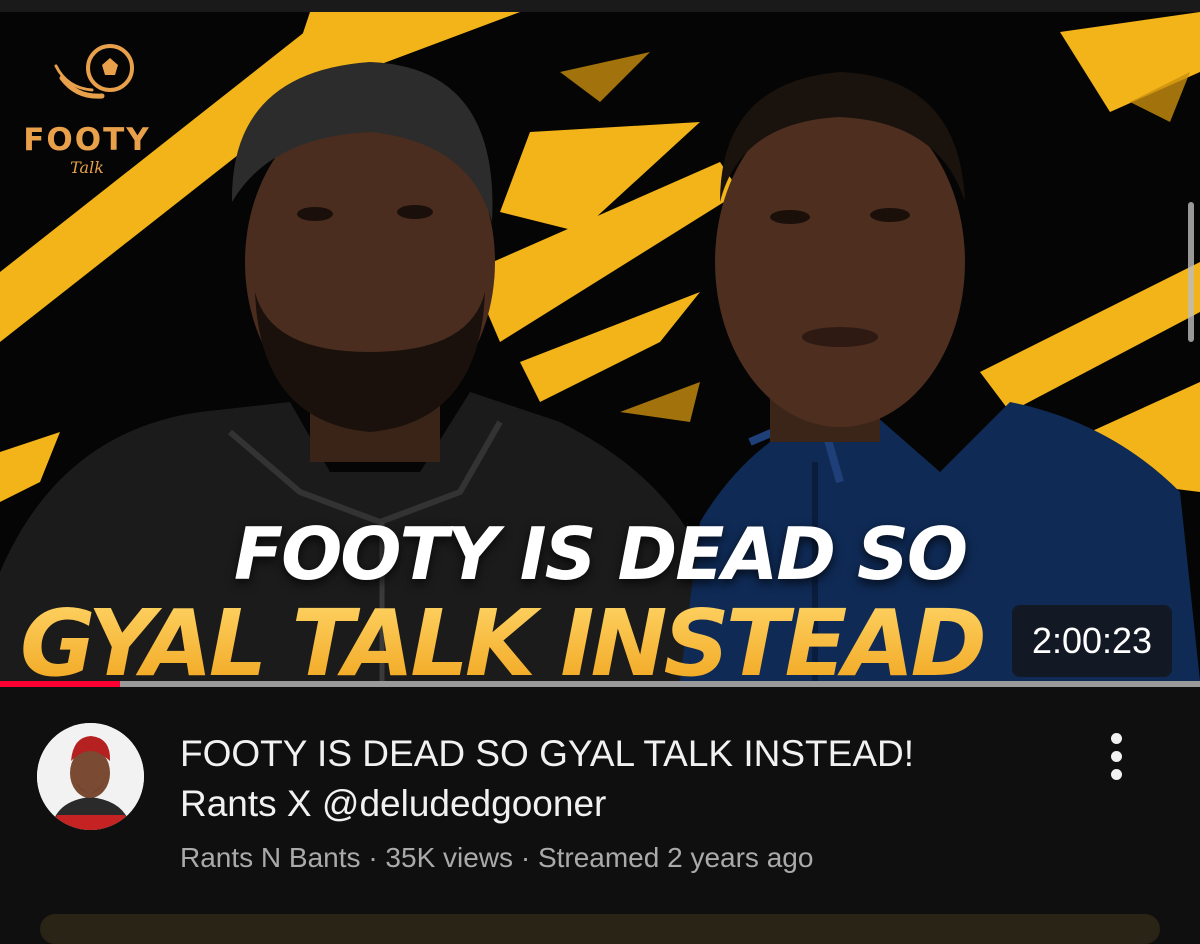 Image resolution: width=1200 pixels, height=944 pixels. What do you see at coordinates (547, 753) in the screenshot?
I see `video-title-line1: FOOTY IS DEAD SO GYAL TALK INSTEAD!` at bounding box center [547, 753].